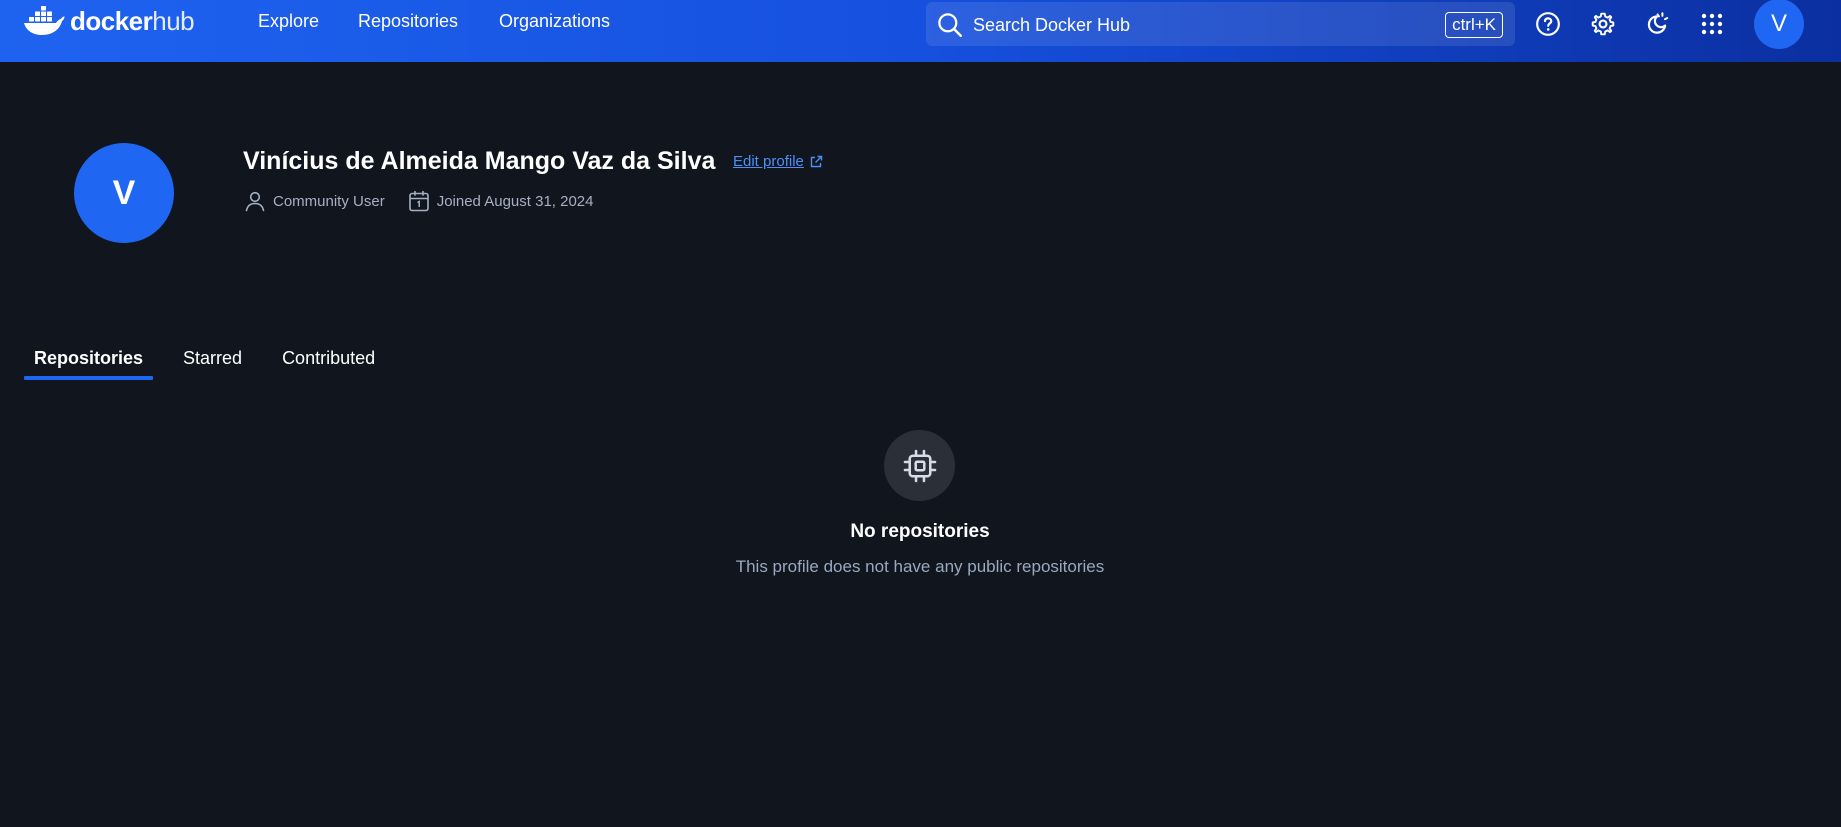 The image size is (1841, 827). I want to click on tab-repositories: Repositories, so click(89, 363).